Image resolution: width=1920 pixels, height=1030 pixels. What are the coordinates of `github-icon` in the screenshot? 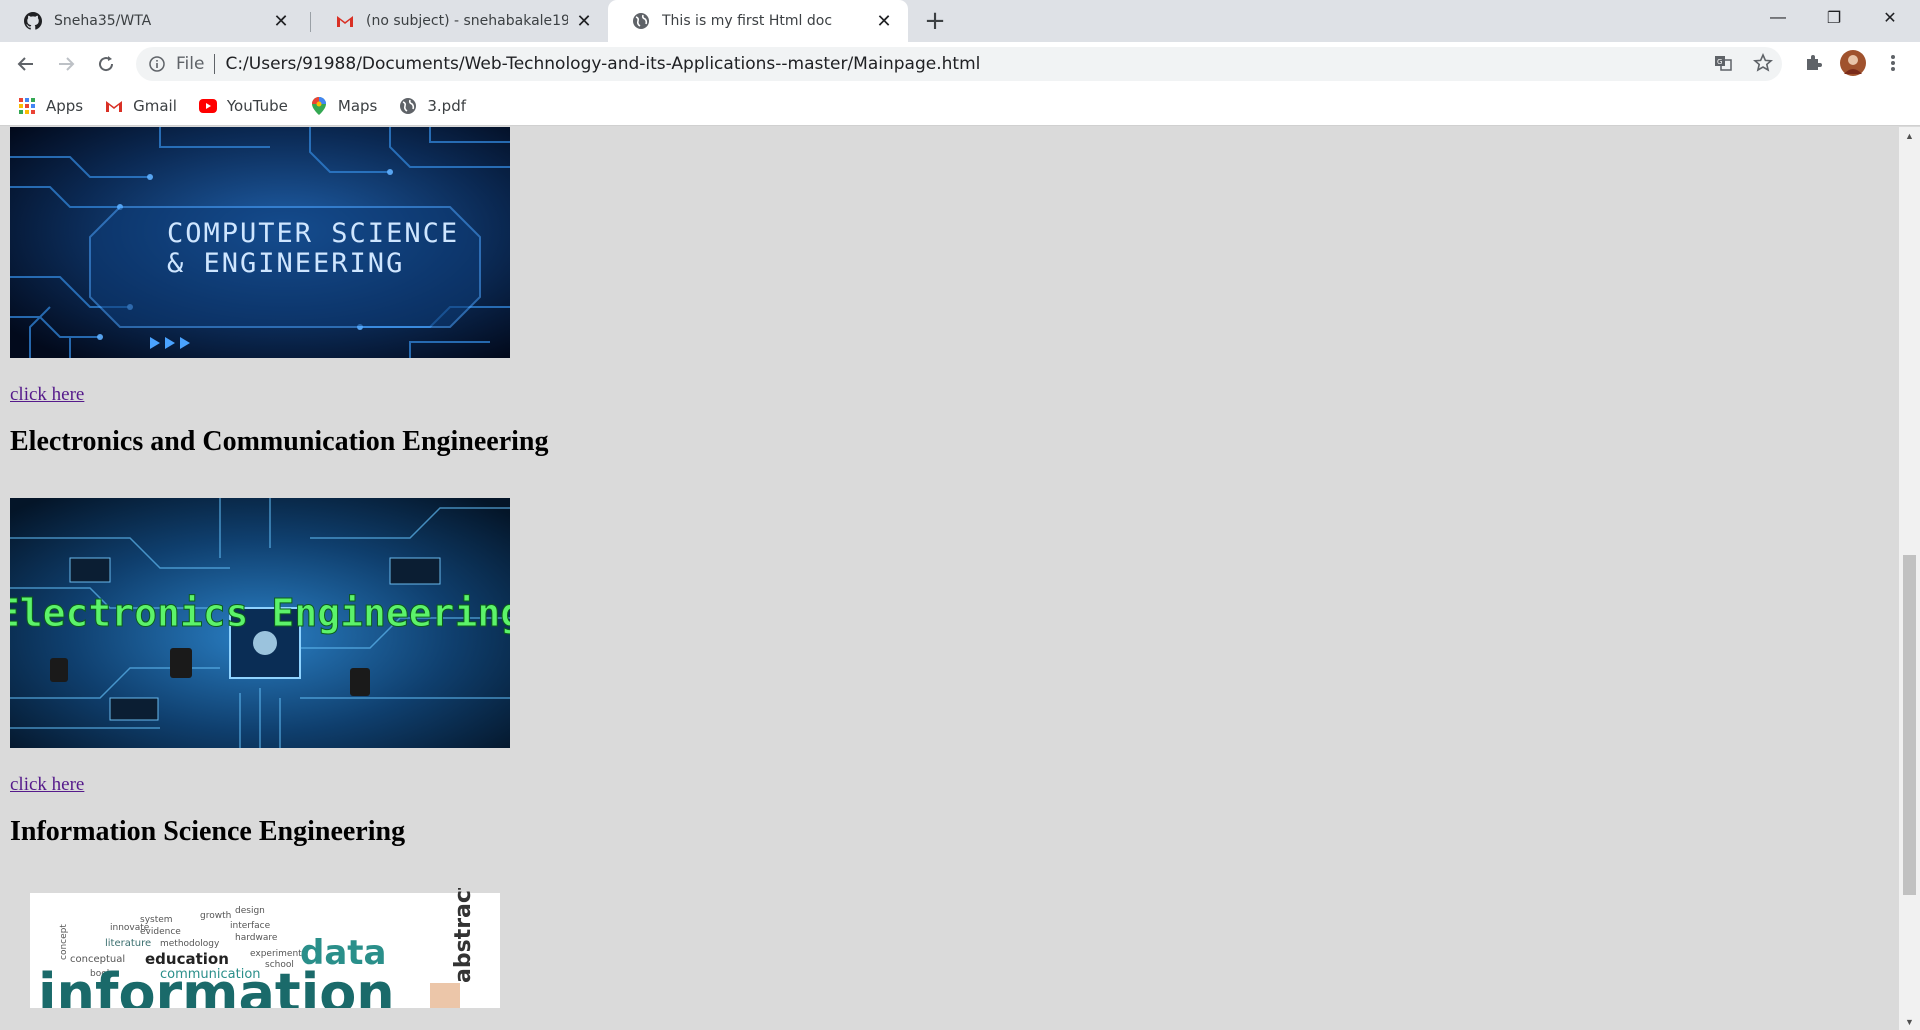 It's located at (33, 21).